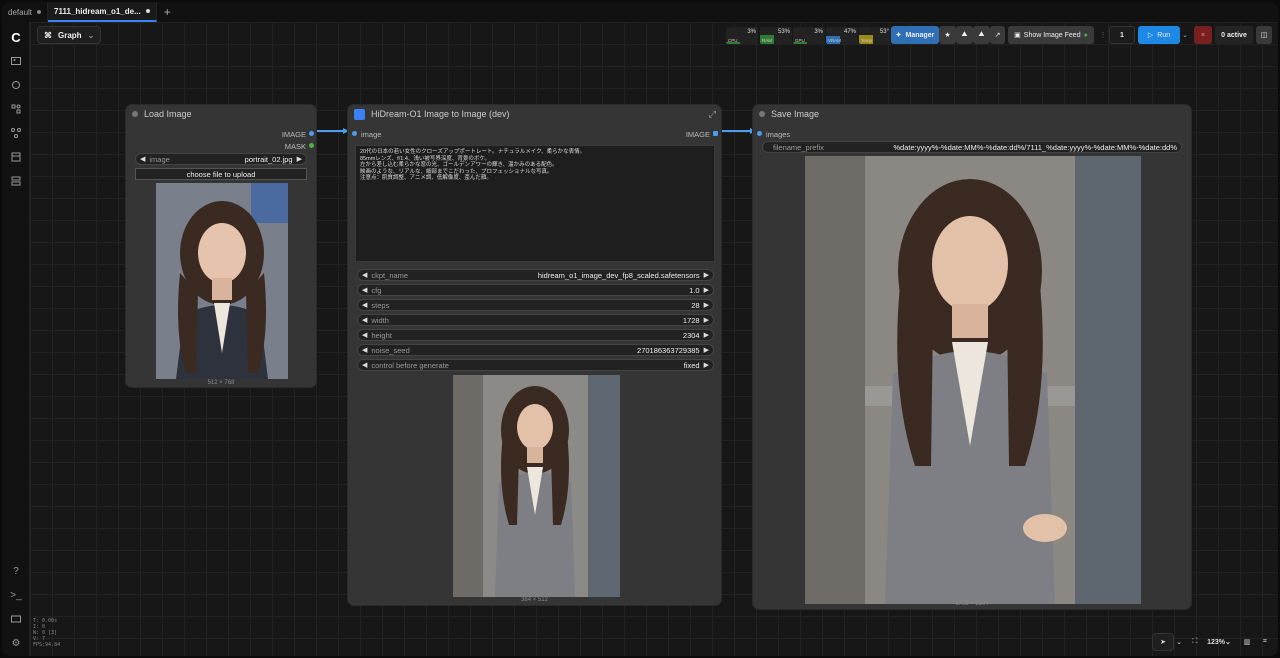  Describe the element at coordinates (759, 133) in the screenshot. I see `input-slot-images` at that location.